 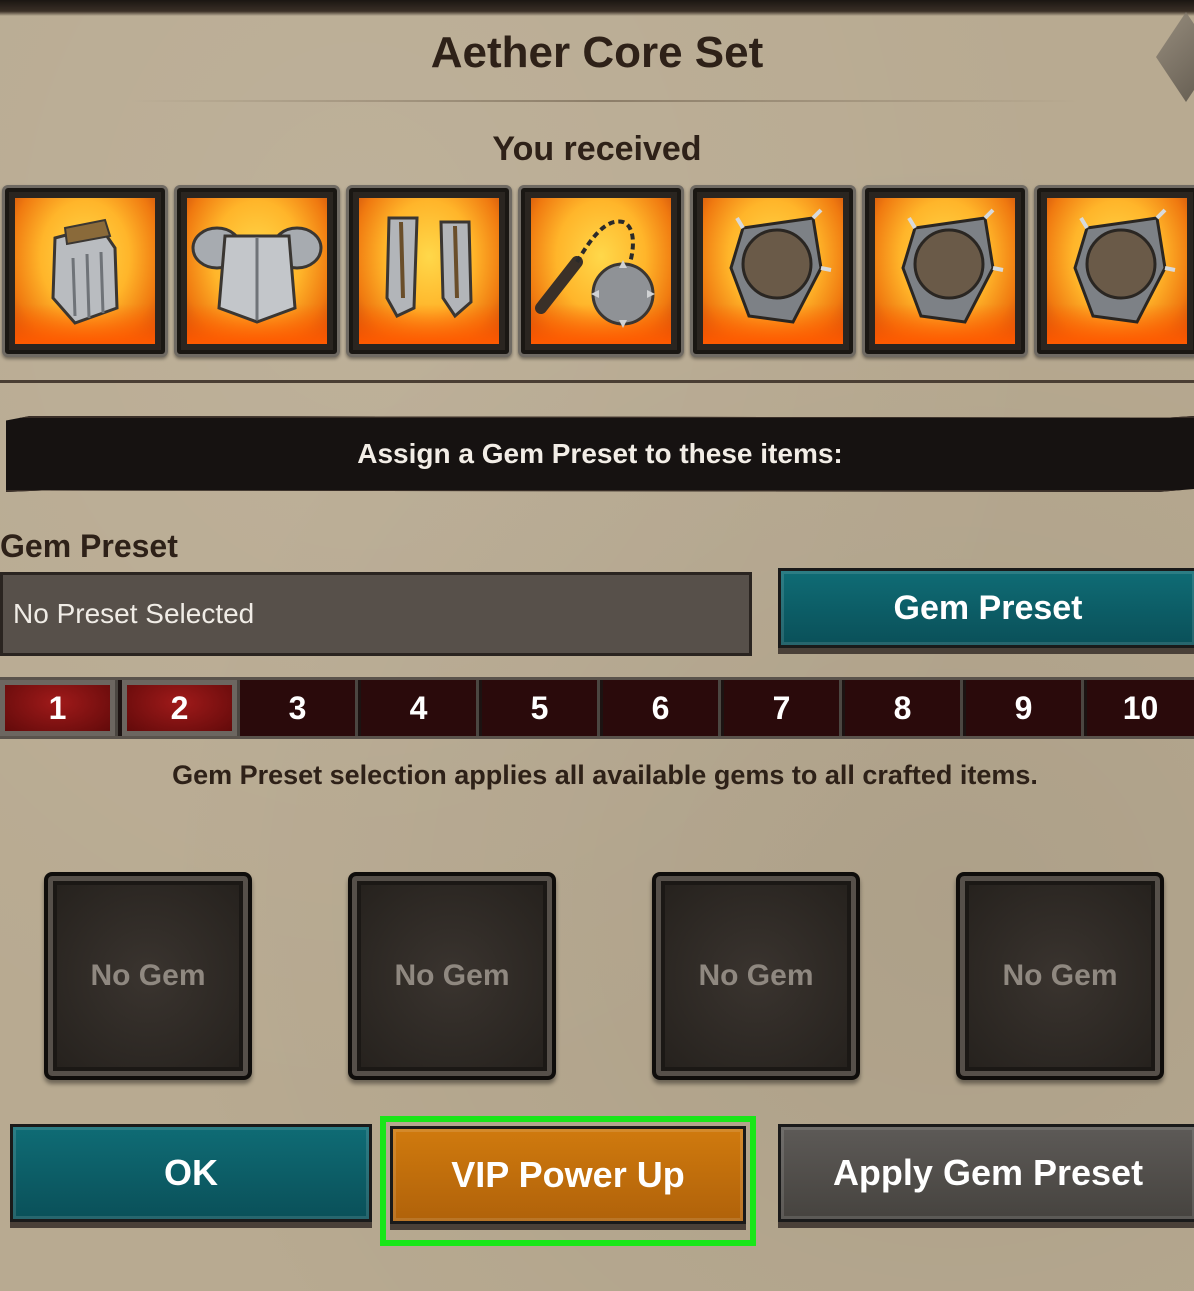 What do you see at coordinates (148, 976) in the screenshot?
I see `gem-slot-1: No Gem` at bounding box center [148, 976].